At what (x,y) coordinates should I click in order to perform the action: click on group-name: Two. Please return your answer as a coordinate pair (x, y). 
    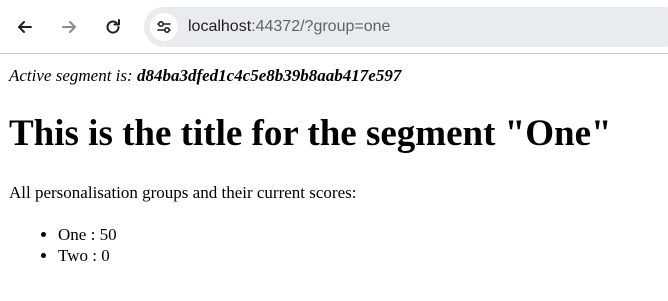
    Looking at the image, I should click on (73, 255).